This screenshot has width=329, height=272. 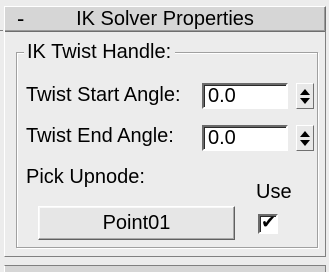 I want to click on rollout-title: IK Solver Properties, so click(x=165, y=19).